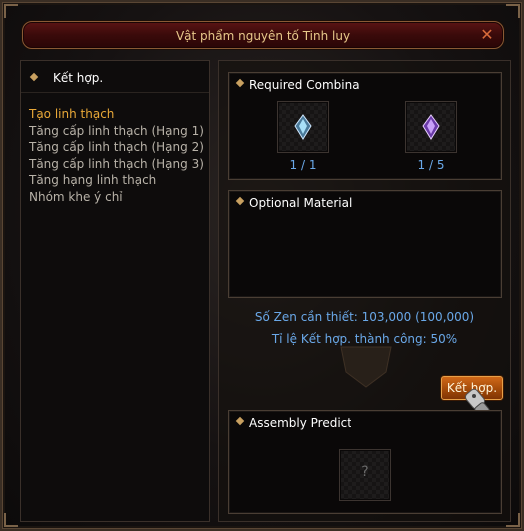 The width and height of the screenshot is (524, 531). Describe the element at coordinates (116, 180) in the screenshot. I see `menu-item-rank-up: Tăng hạng linh thạch` at that location.